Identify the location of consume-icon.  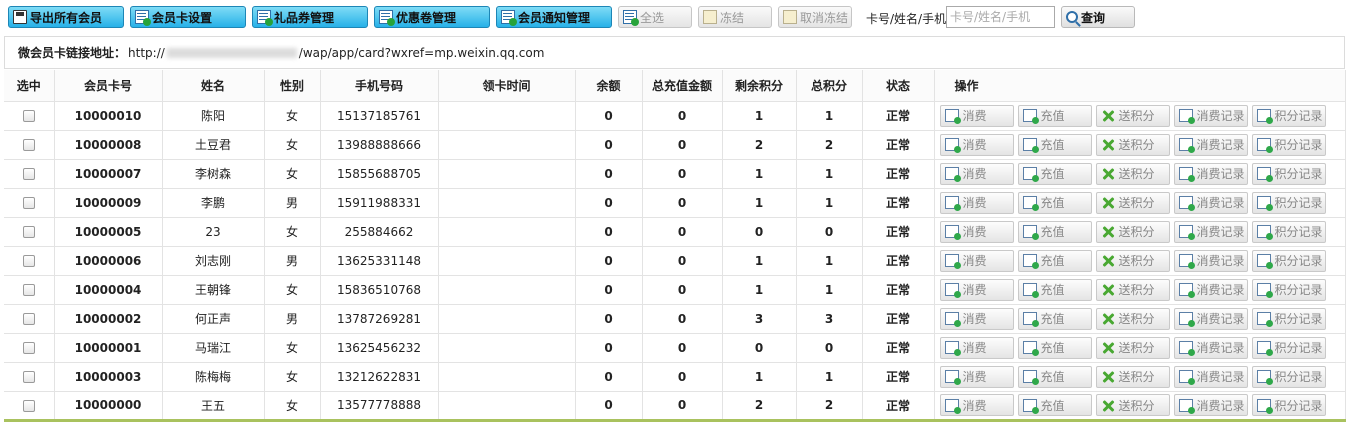
(952, 290).